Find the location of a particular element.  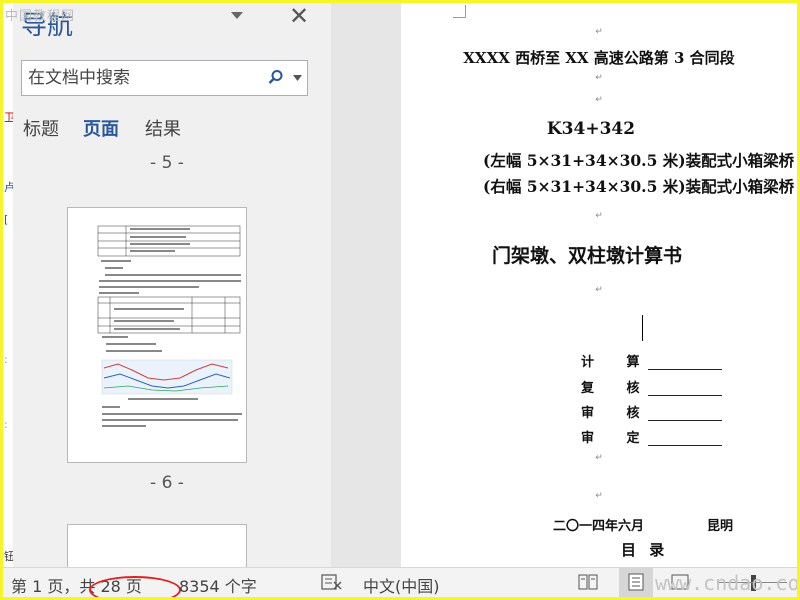

sign-row-audit: 审 核 is located at coordinates (651, 411).